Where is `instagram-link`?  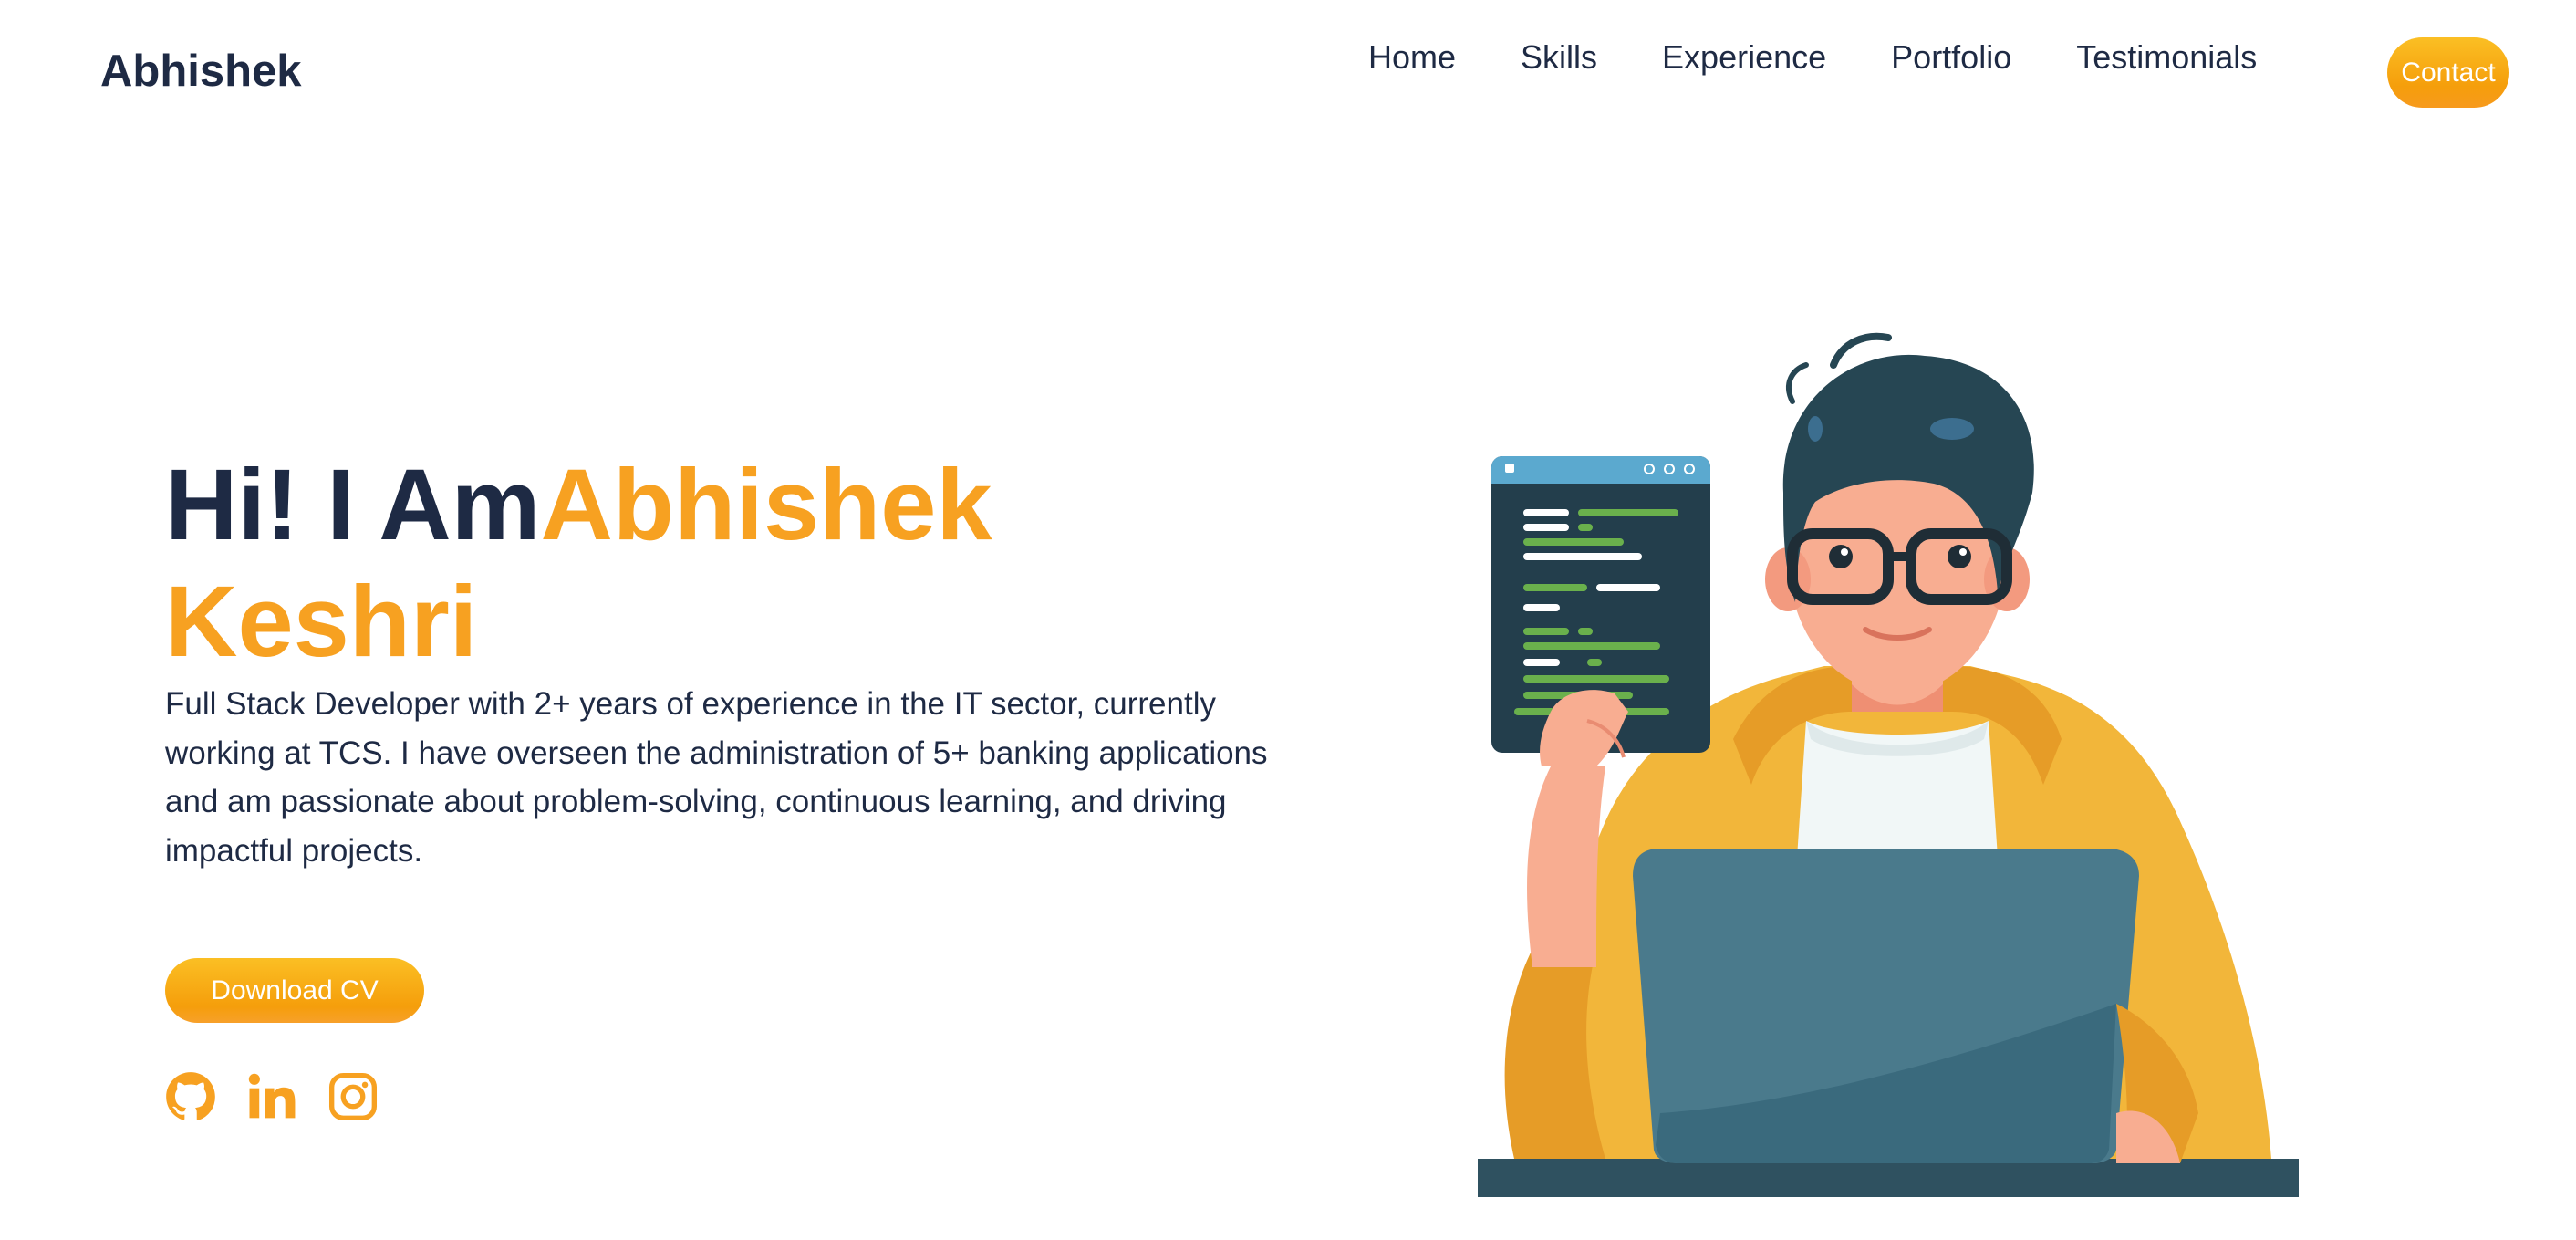 instagram-link is located at coordinates (353, 1096).